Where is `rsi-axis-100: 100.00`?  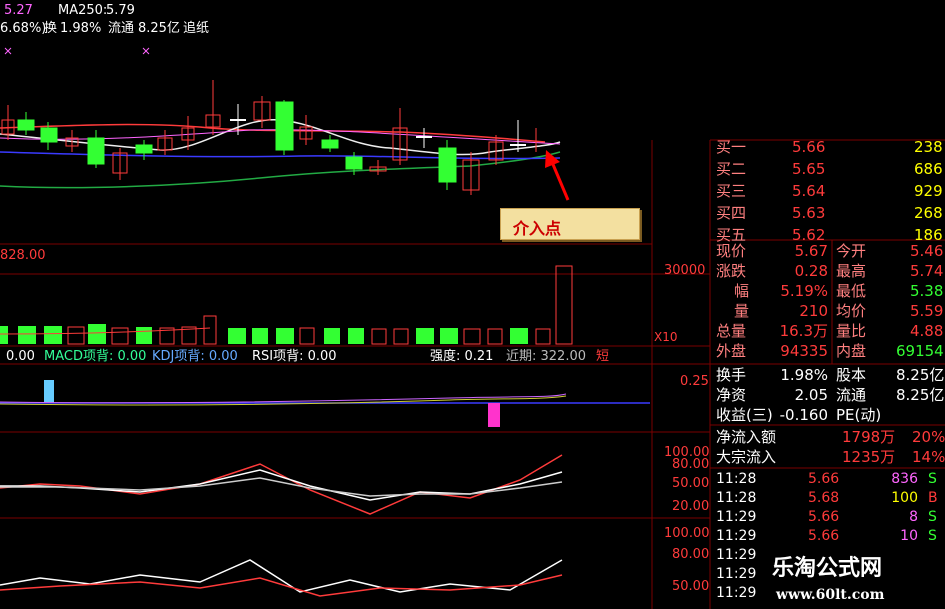
rsi-axis-100: 100.00 is located at coordinates (687, 533).